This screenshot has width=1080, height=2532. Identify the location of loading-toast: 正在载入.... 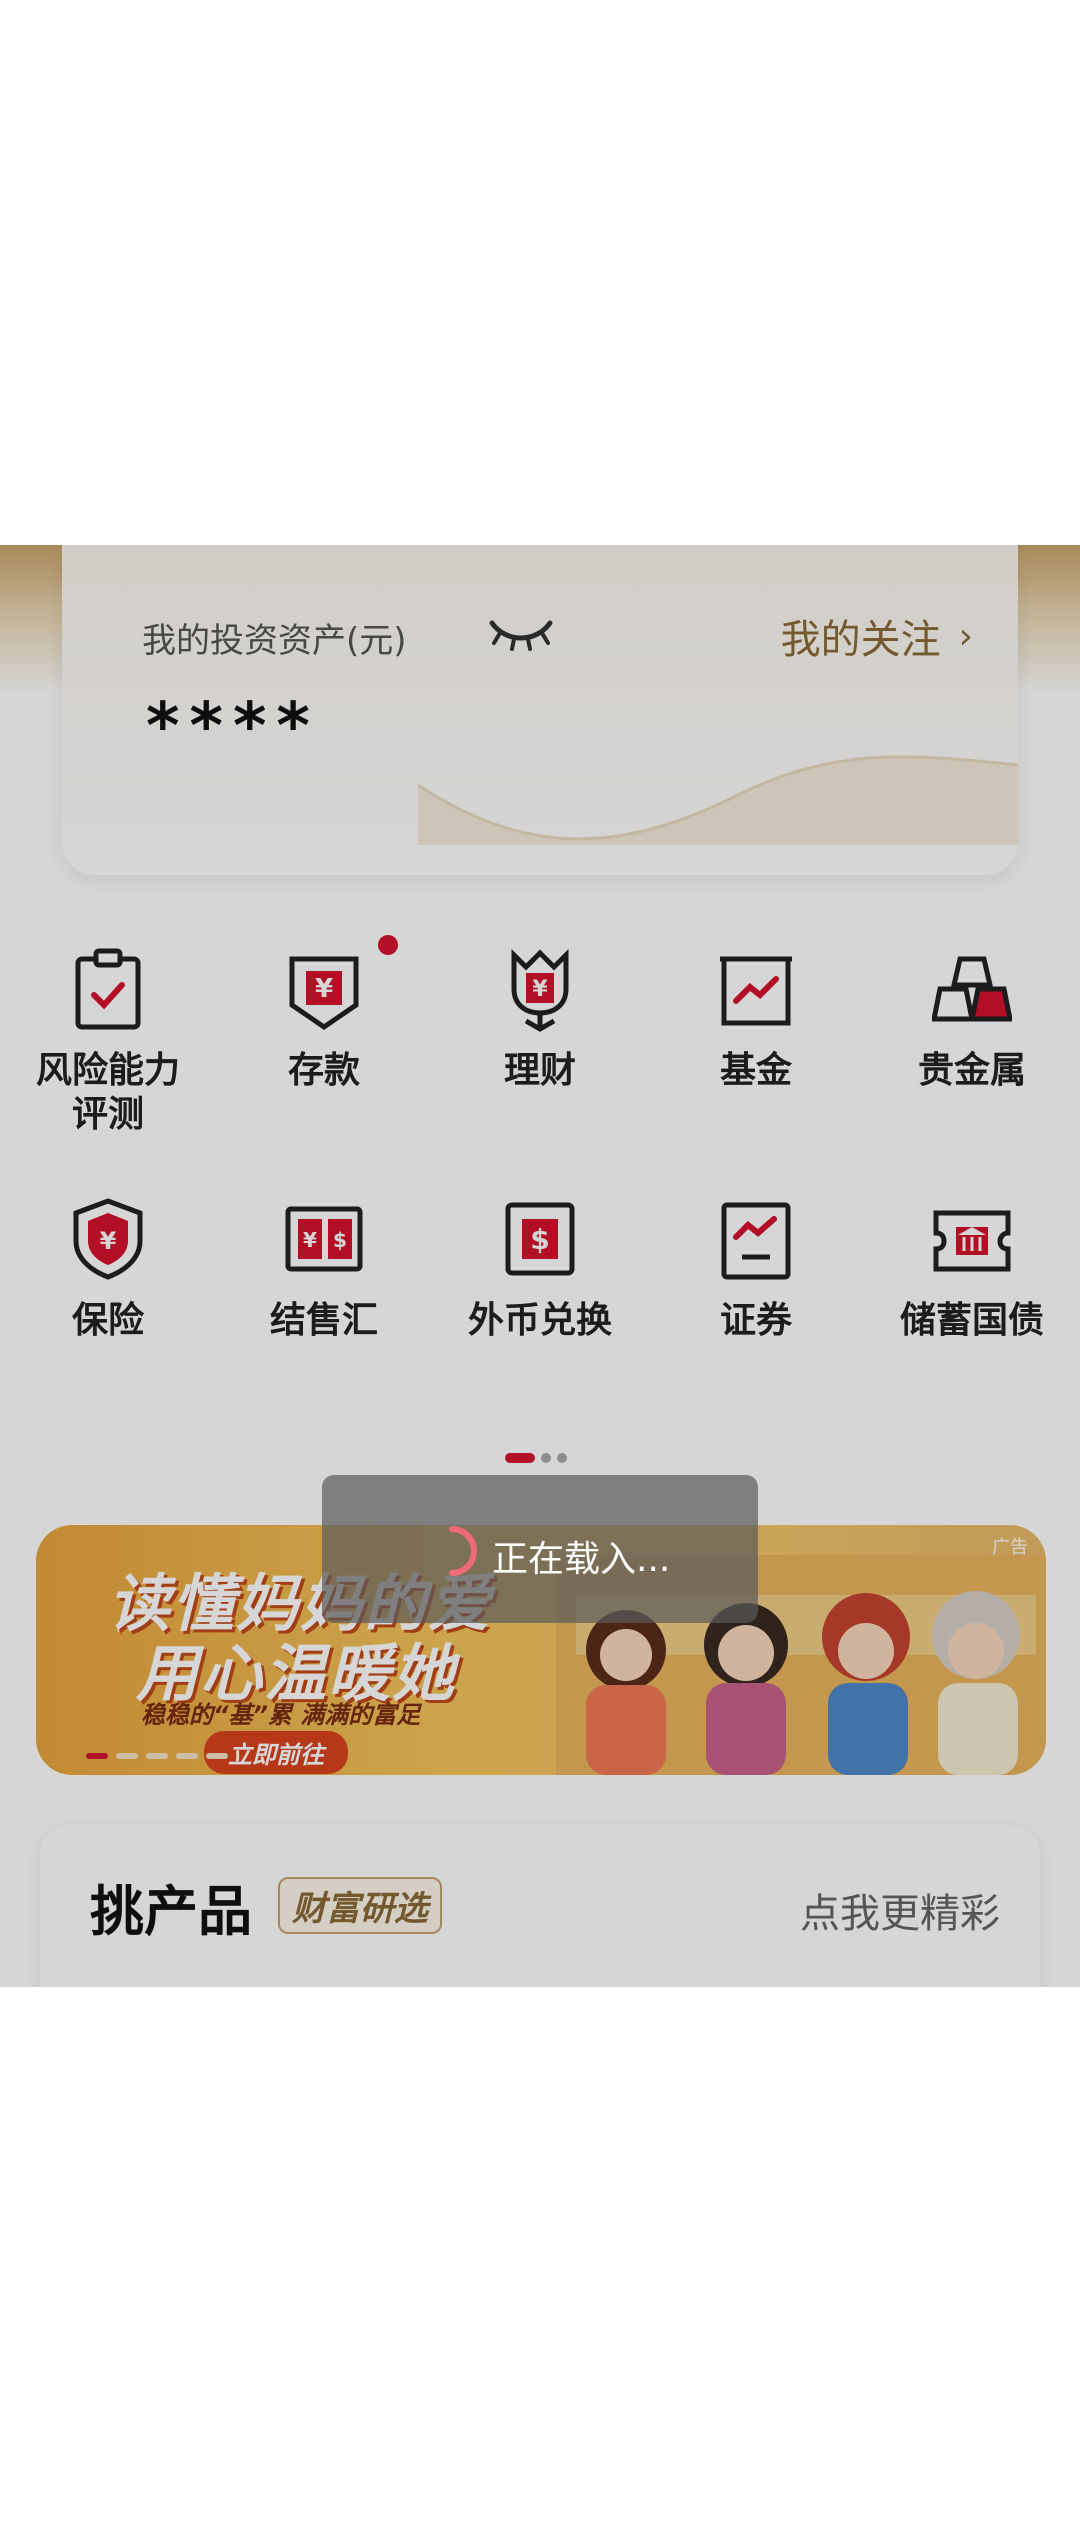
(540, 1549).